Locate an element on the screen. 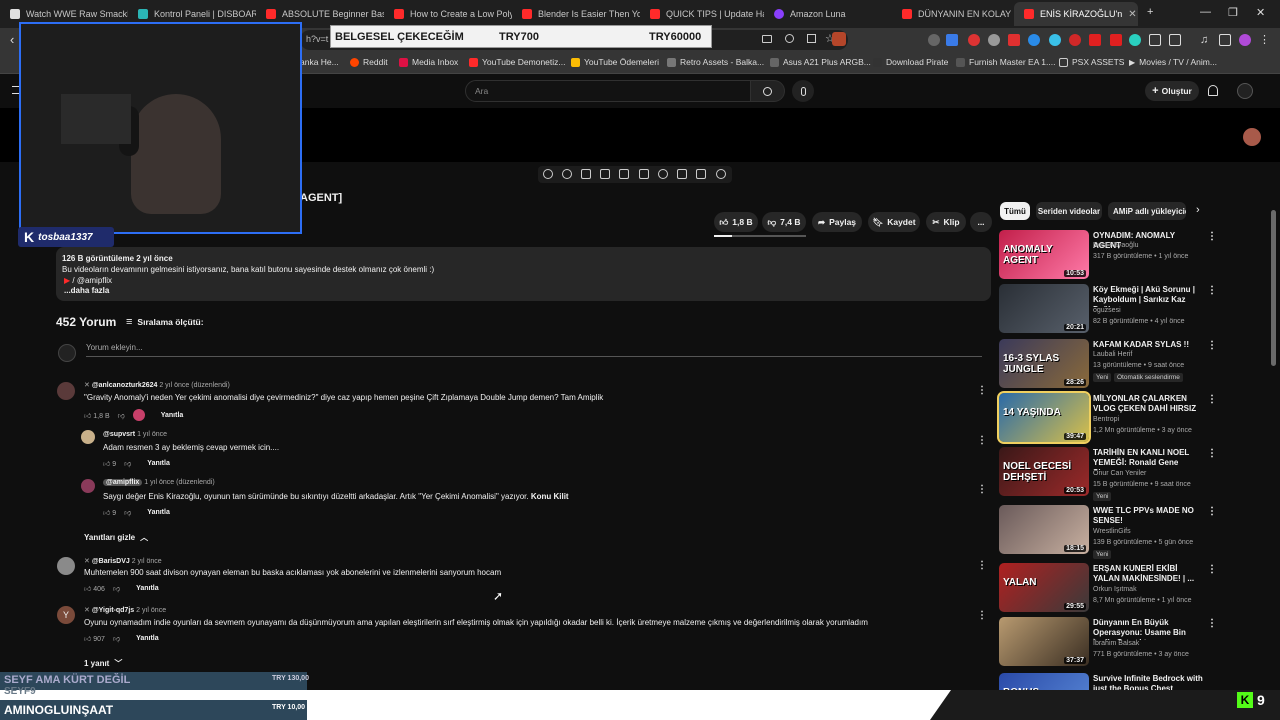  music-icon: ♫ is located at coordinates (1206, 40).